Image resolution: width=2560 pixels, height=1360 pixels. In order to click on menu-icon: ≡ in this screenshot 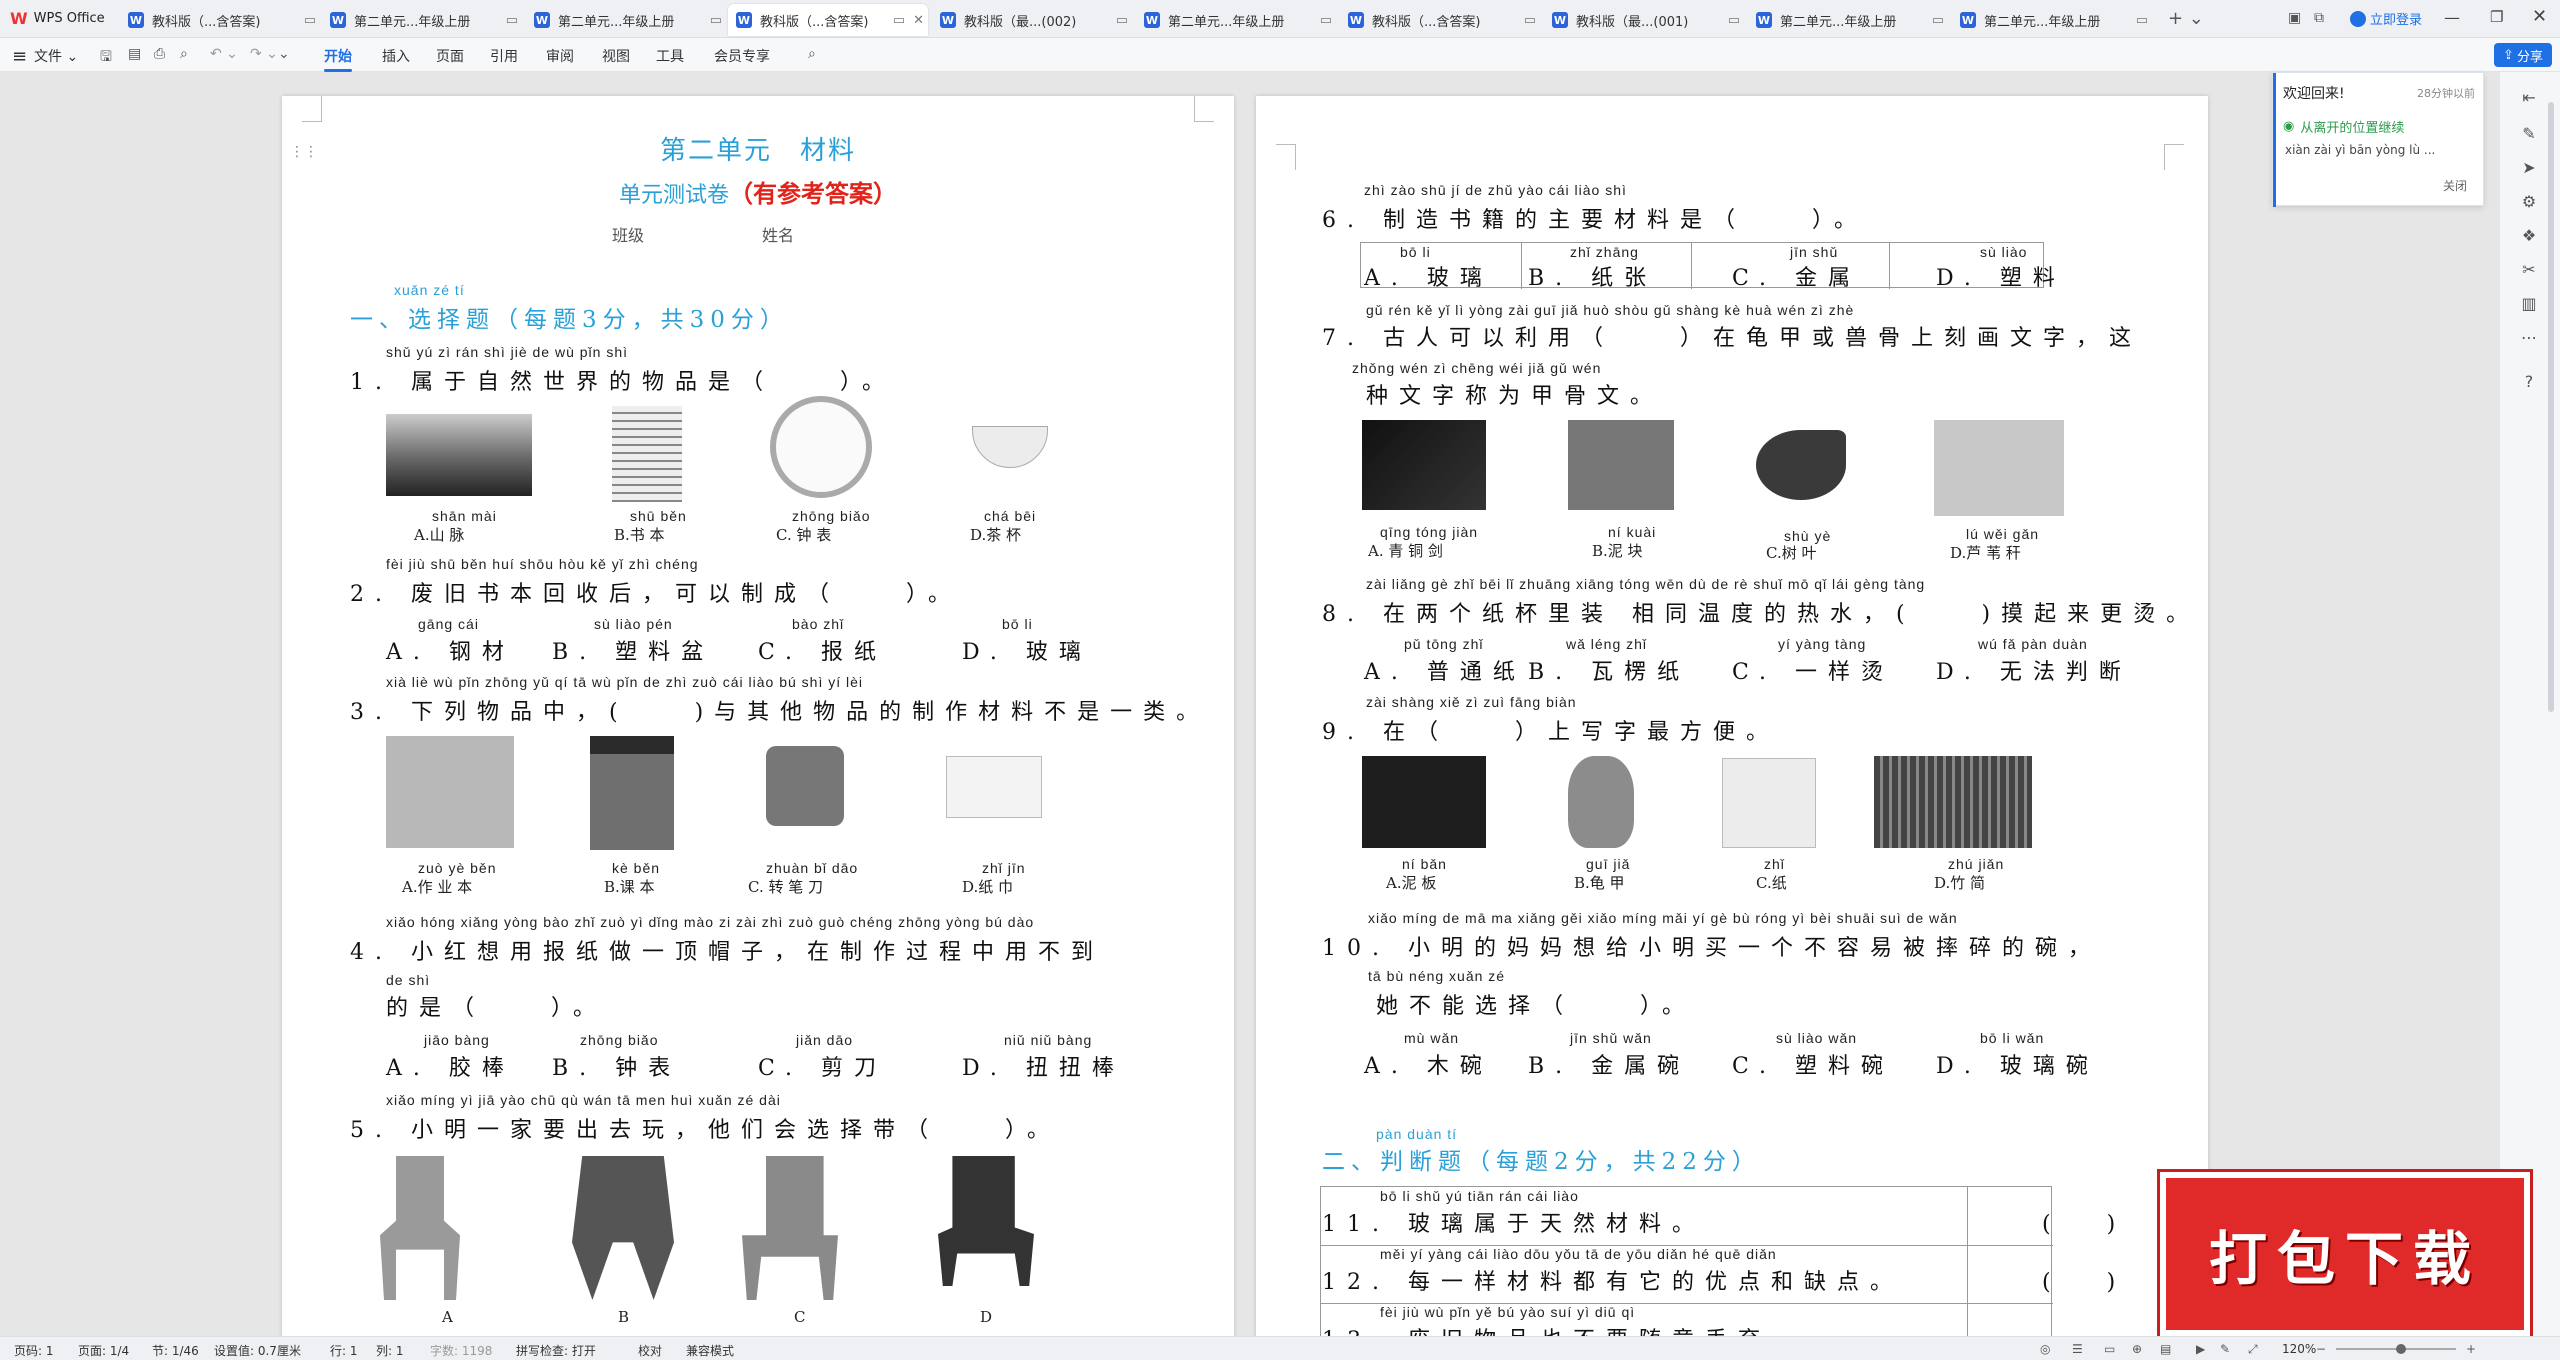, I will do `click(19, 56)`.